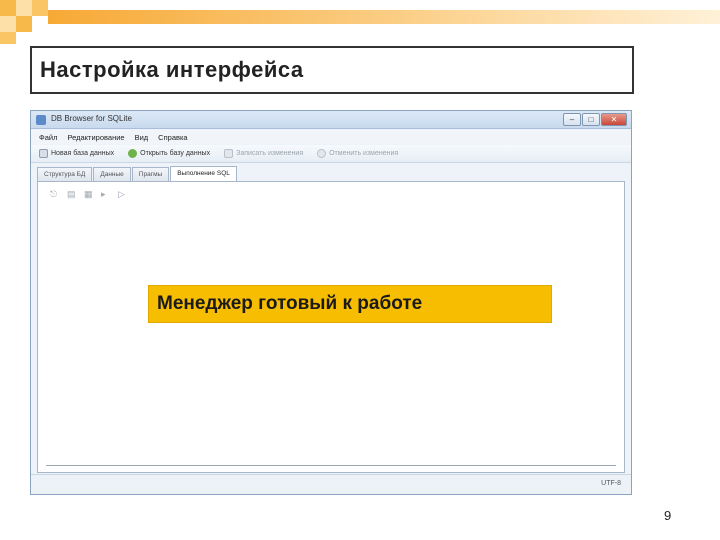 The width and height of the screenshot is (720, 540). What do you see at coordinates (83, 153) in the screenshot?
I see `toolbar-label: Новая база данных` at bounding box center [83, 153].